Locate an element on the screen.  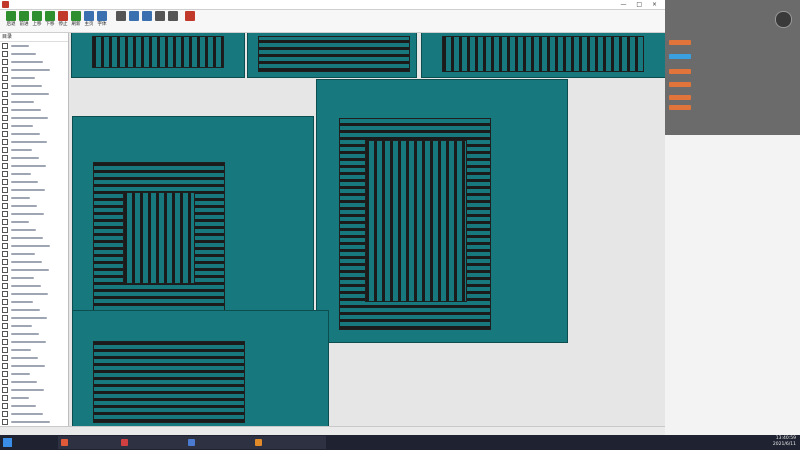
toolbar-button: 前进 is located at coordinates (24, 21).